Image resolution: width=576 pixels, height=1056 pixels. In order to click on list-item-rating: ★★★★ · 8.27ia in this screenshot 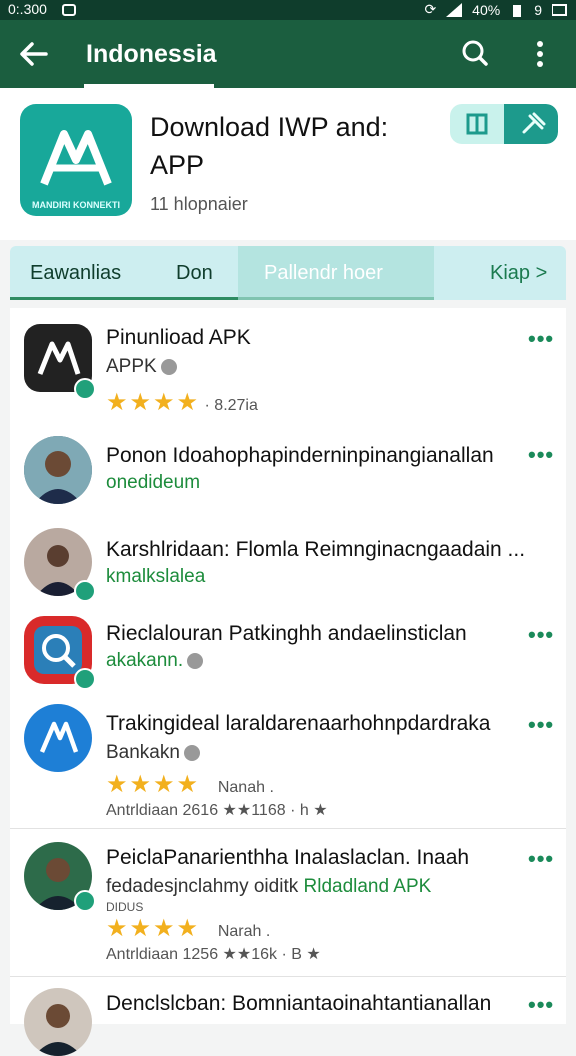, I will do `click(182, 402)`.